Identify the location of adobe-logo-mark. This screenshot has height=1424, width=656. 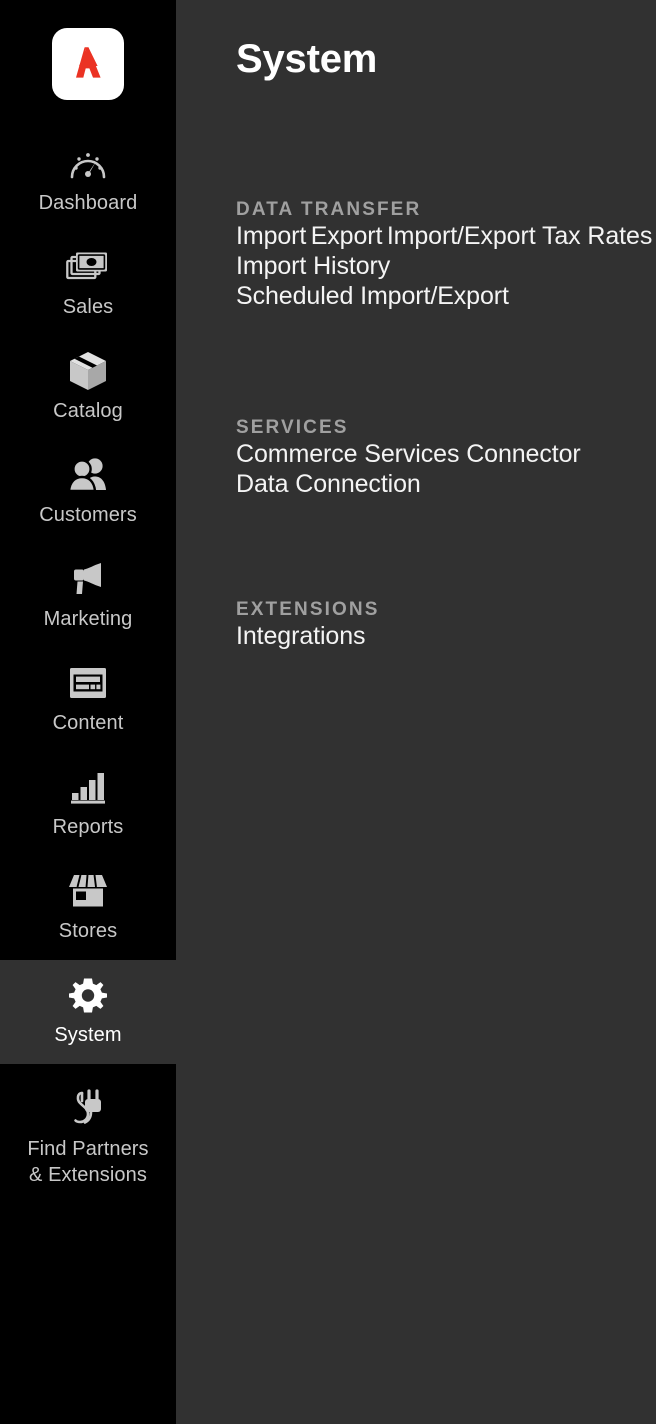
(88, 62).